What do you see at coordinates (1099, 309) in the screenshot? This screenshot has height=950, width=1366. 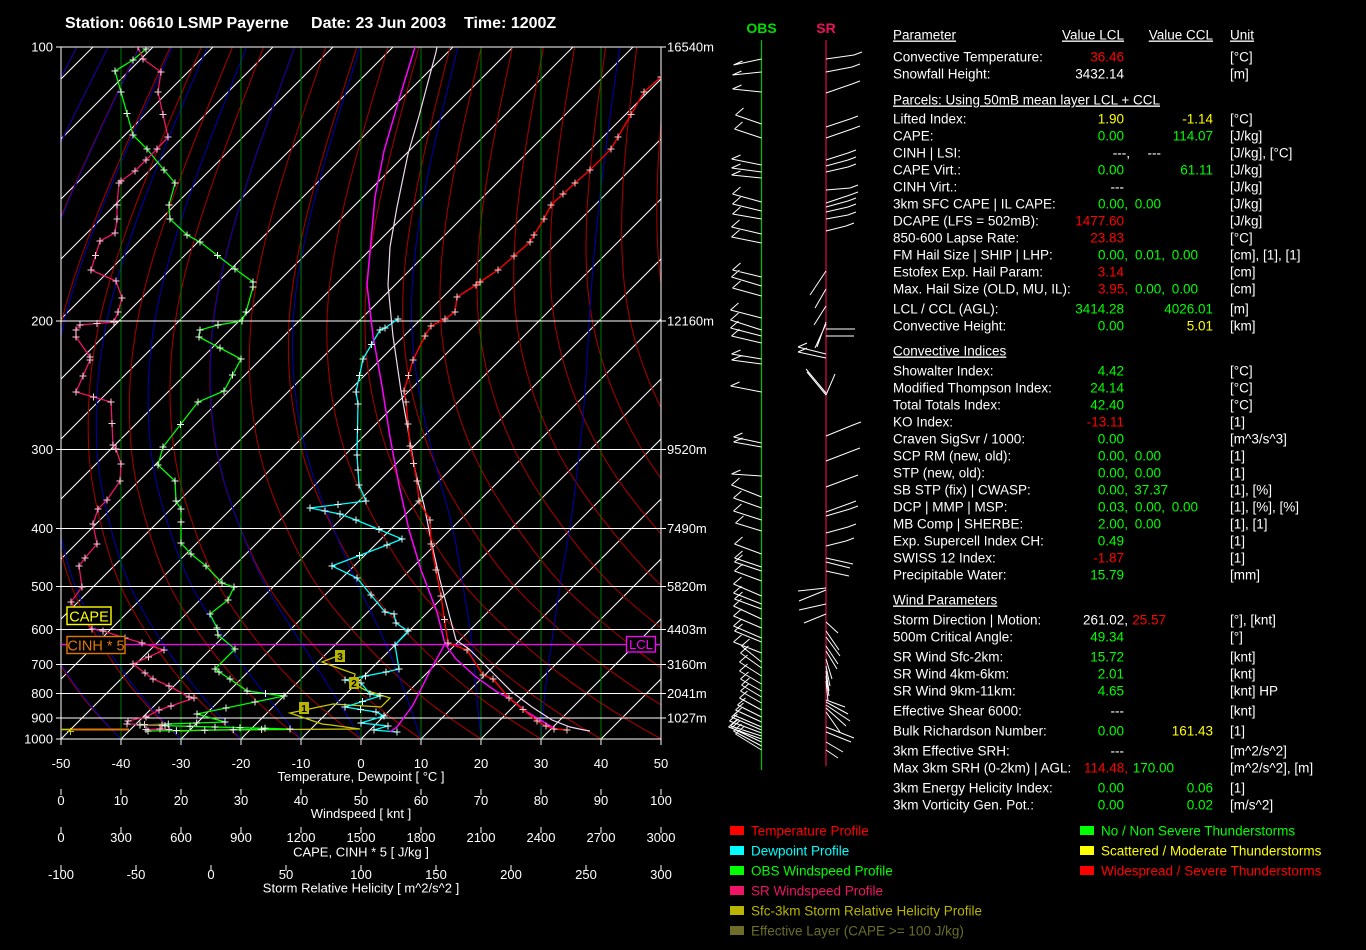 I see `svg-text: 3414.28` at bounding box center [1099, 309].